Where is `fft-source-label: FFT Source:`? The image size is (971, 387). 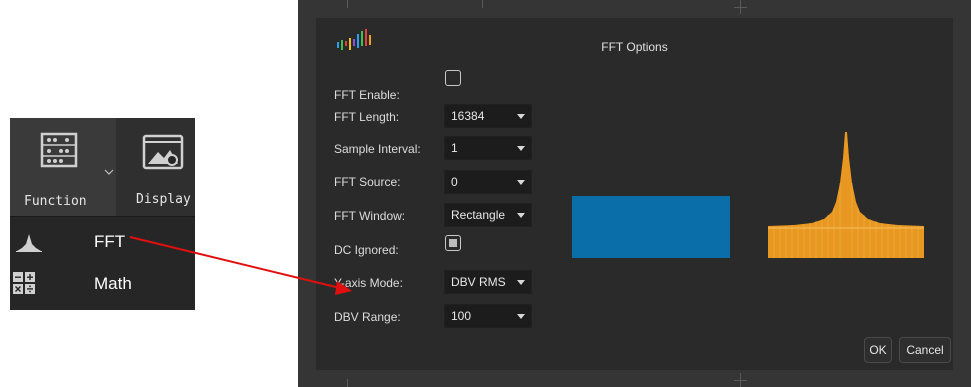
fft-source-label: FFT Source: is located at coordinates (367, 182).